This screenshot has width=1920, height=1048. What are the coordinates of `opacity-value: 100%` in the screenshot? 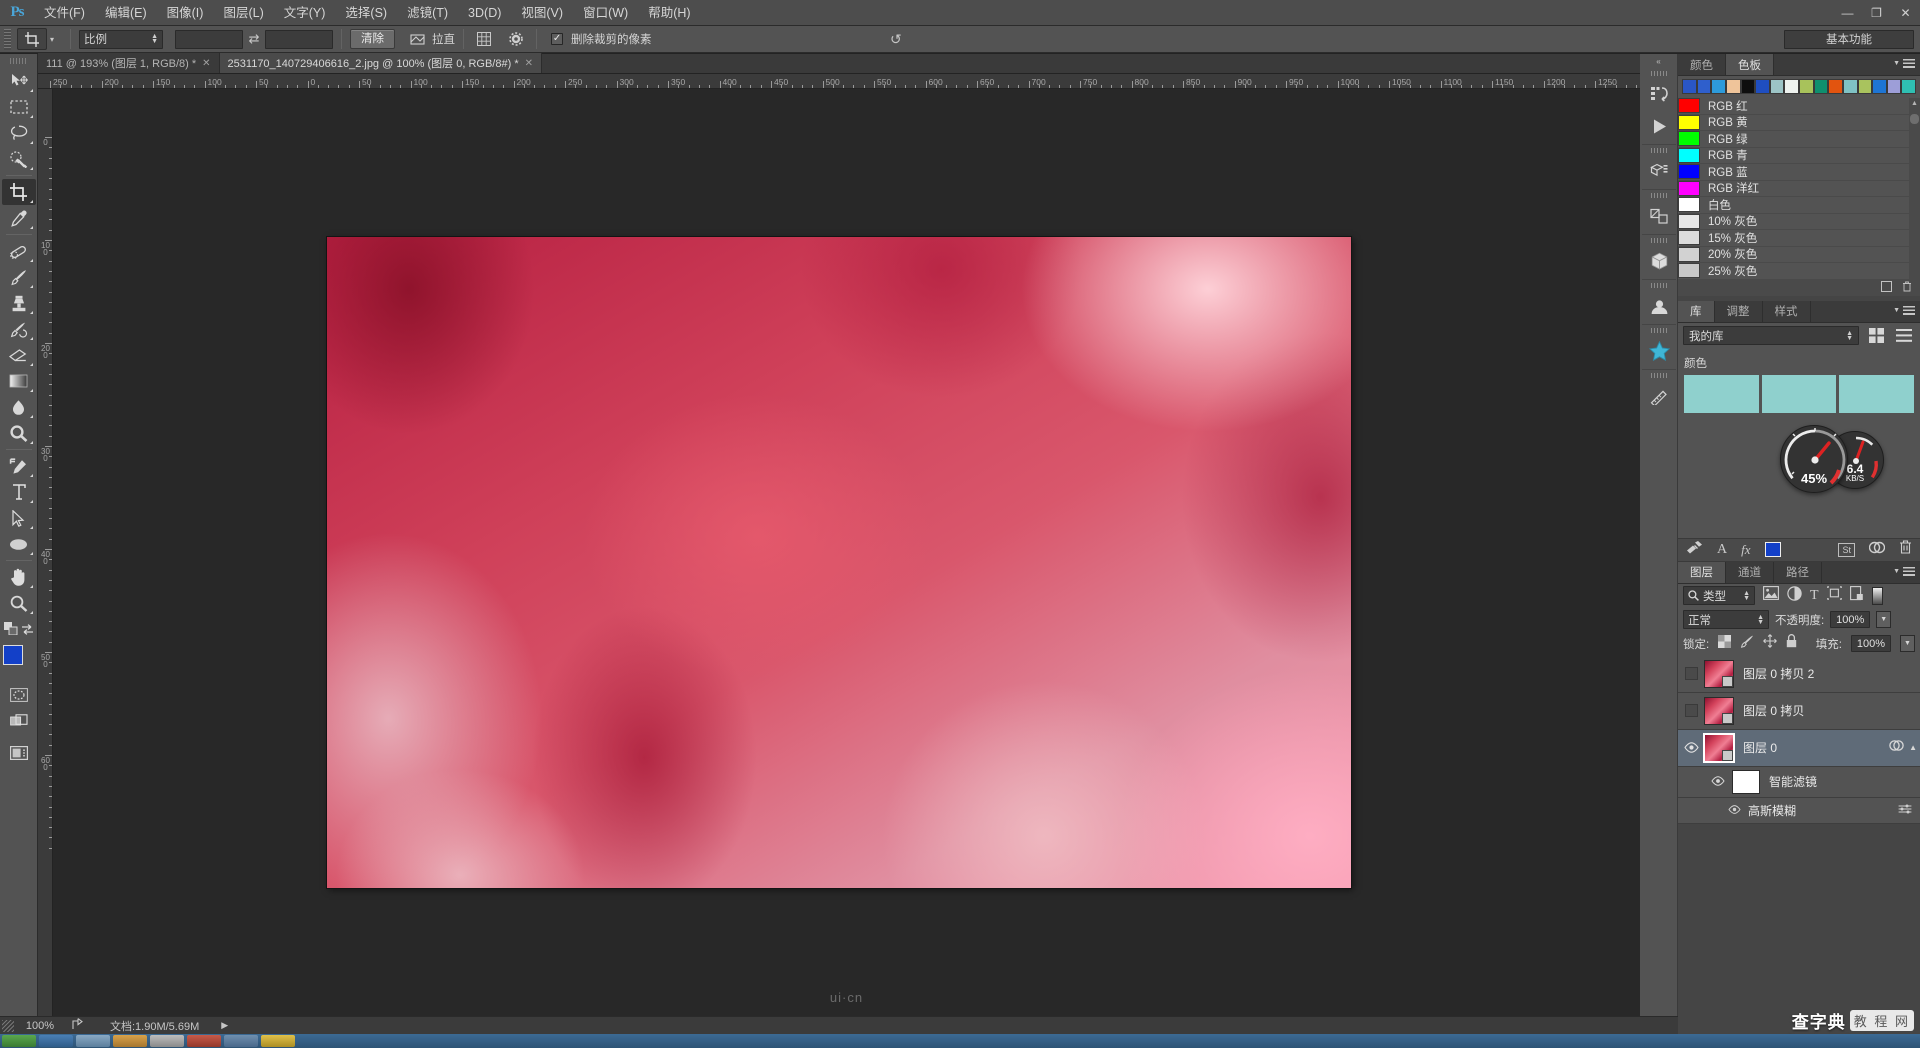 It's located at (1850, 619).